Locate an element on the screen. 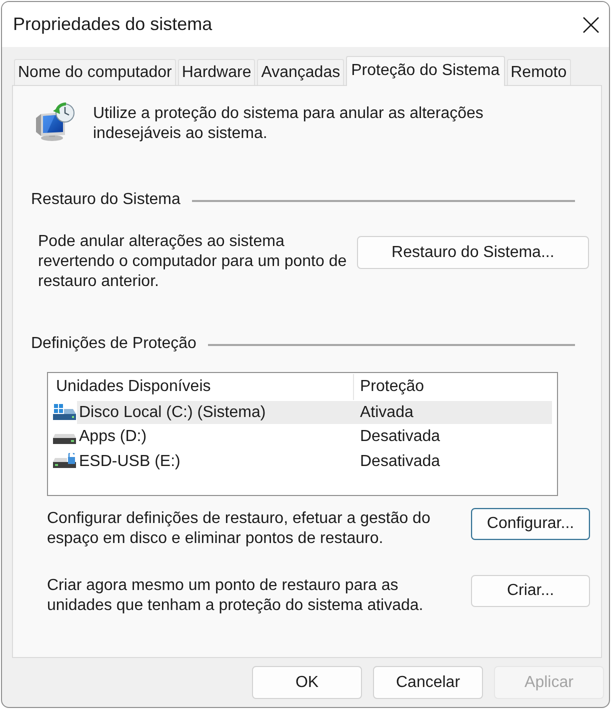 This screenshot has height=710, width=615. section-heading: Definições de Proteção is located at coordinates (113, 344).